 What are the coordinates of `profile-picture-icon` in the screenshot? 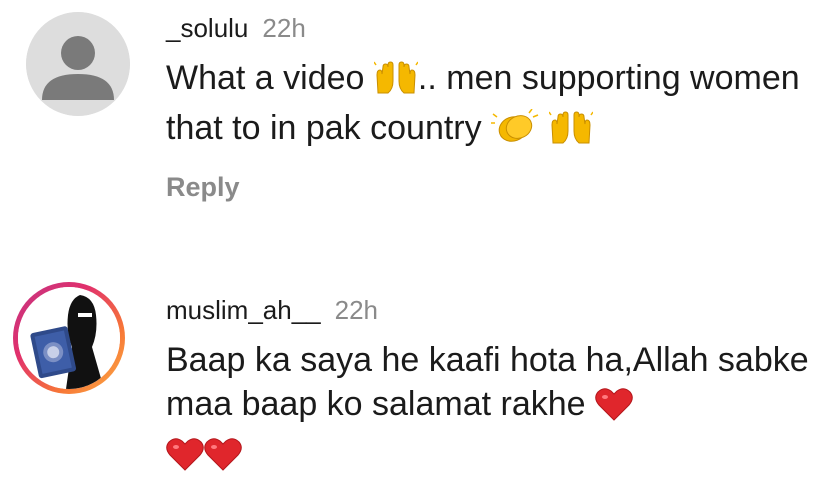 It's located at (69, 338).